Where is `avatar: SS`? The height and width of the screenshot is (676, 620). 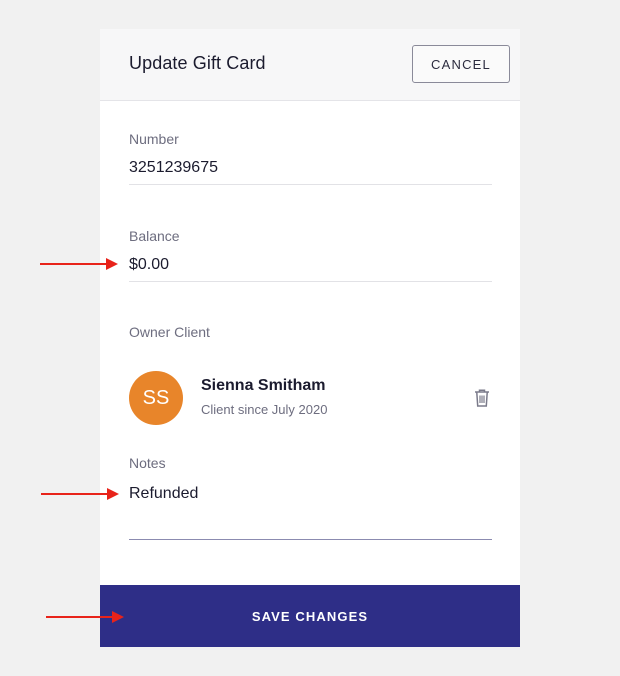 avatar: SS is located at coordinates (156, 398).